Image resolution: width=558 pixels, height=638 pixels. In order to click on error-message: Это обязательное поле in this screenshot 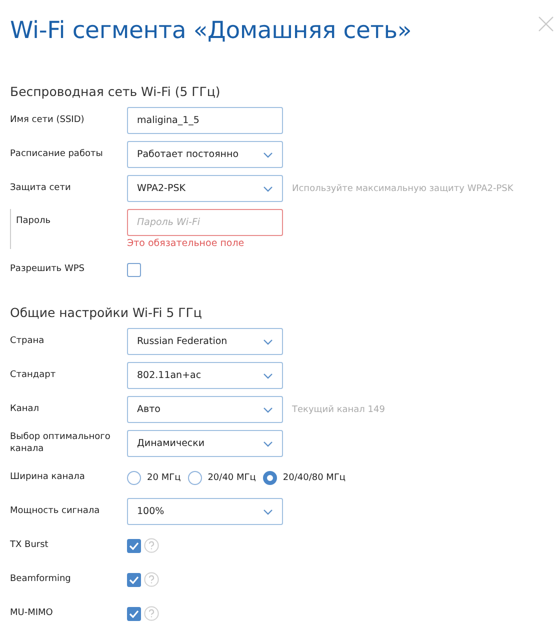, I will do `click(186, 243)`.